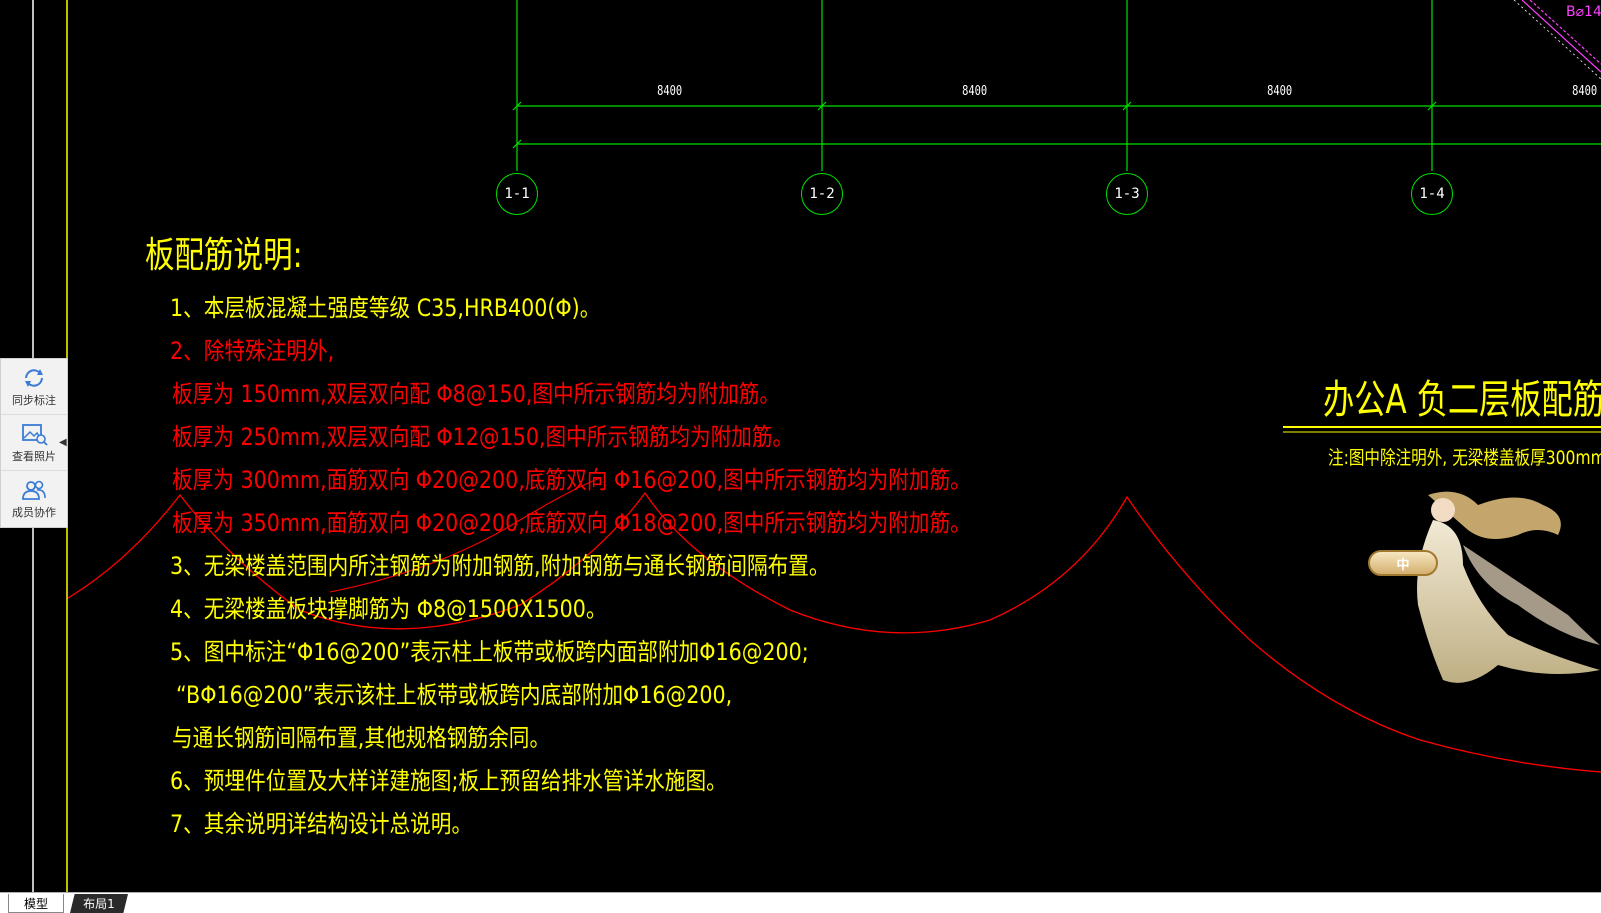 Image resolution: width=1601 pixels, height=913 pixels. Describe the element at coordinates (483, 437) in the screenshot. I see `note-line: 板厚为 250mm,双层双向配 Φ12@150,图中所示钢筋均为附加筋。` at that location.